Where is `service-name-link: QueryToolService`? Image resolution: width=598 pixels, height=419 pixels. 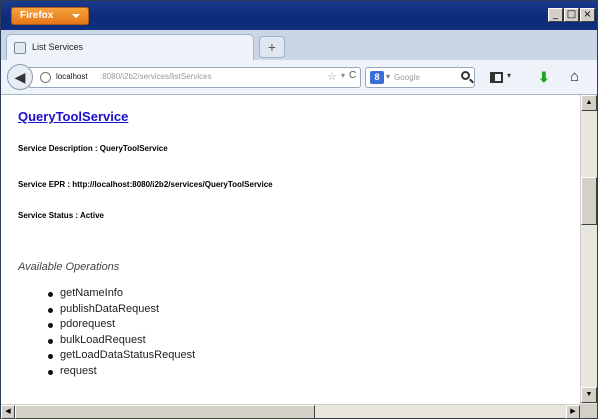
service-name-link: QueryToolService is located at coordinates (73, 116).